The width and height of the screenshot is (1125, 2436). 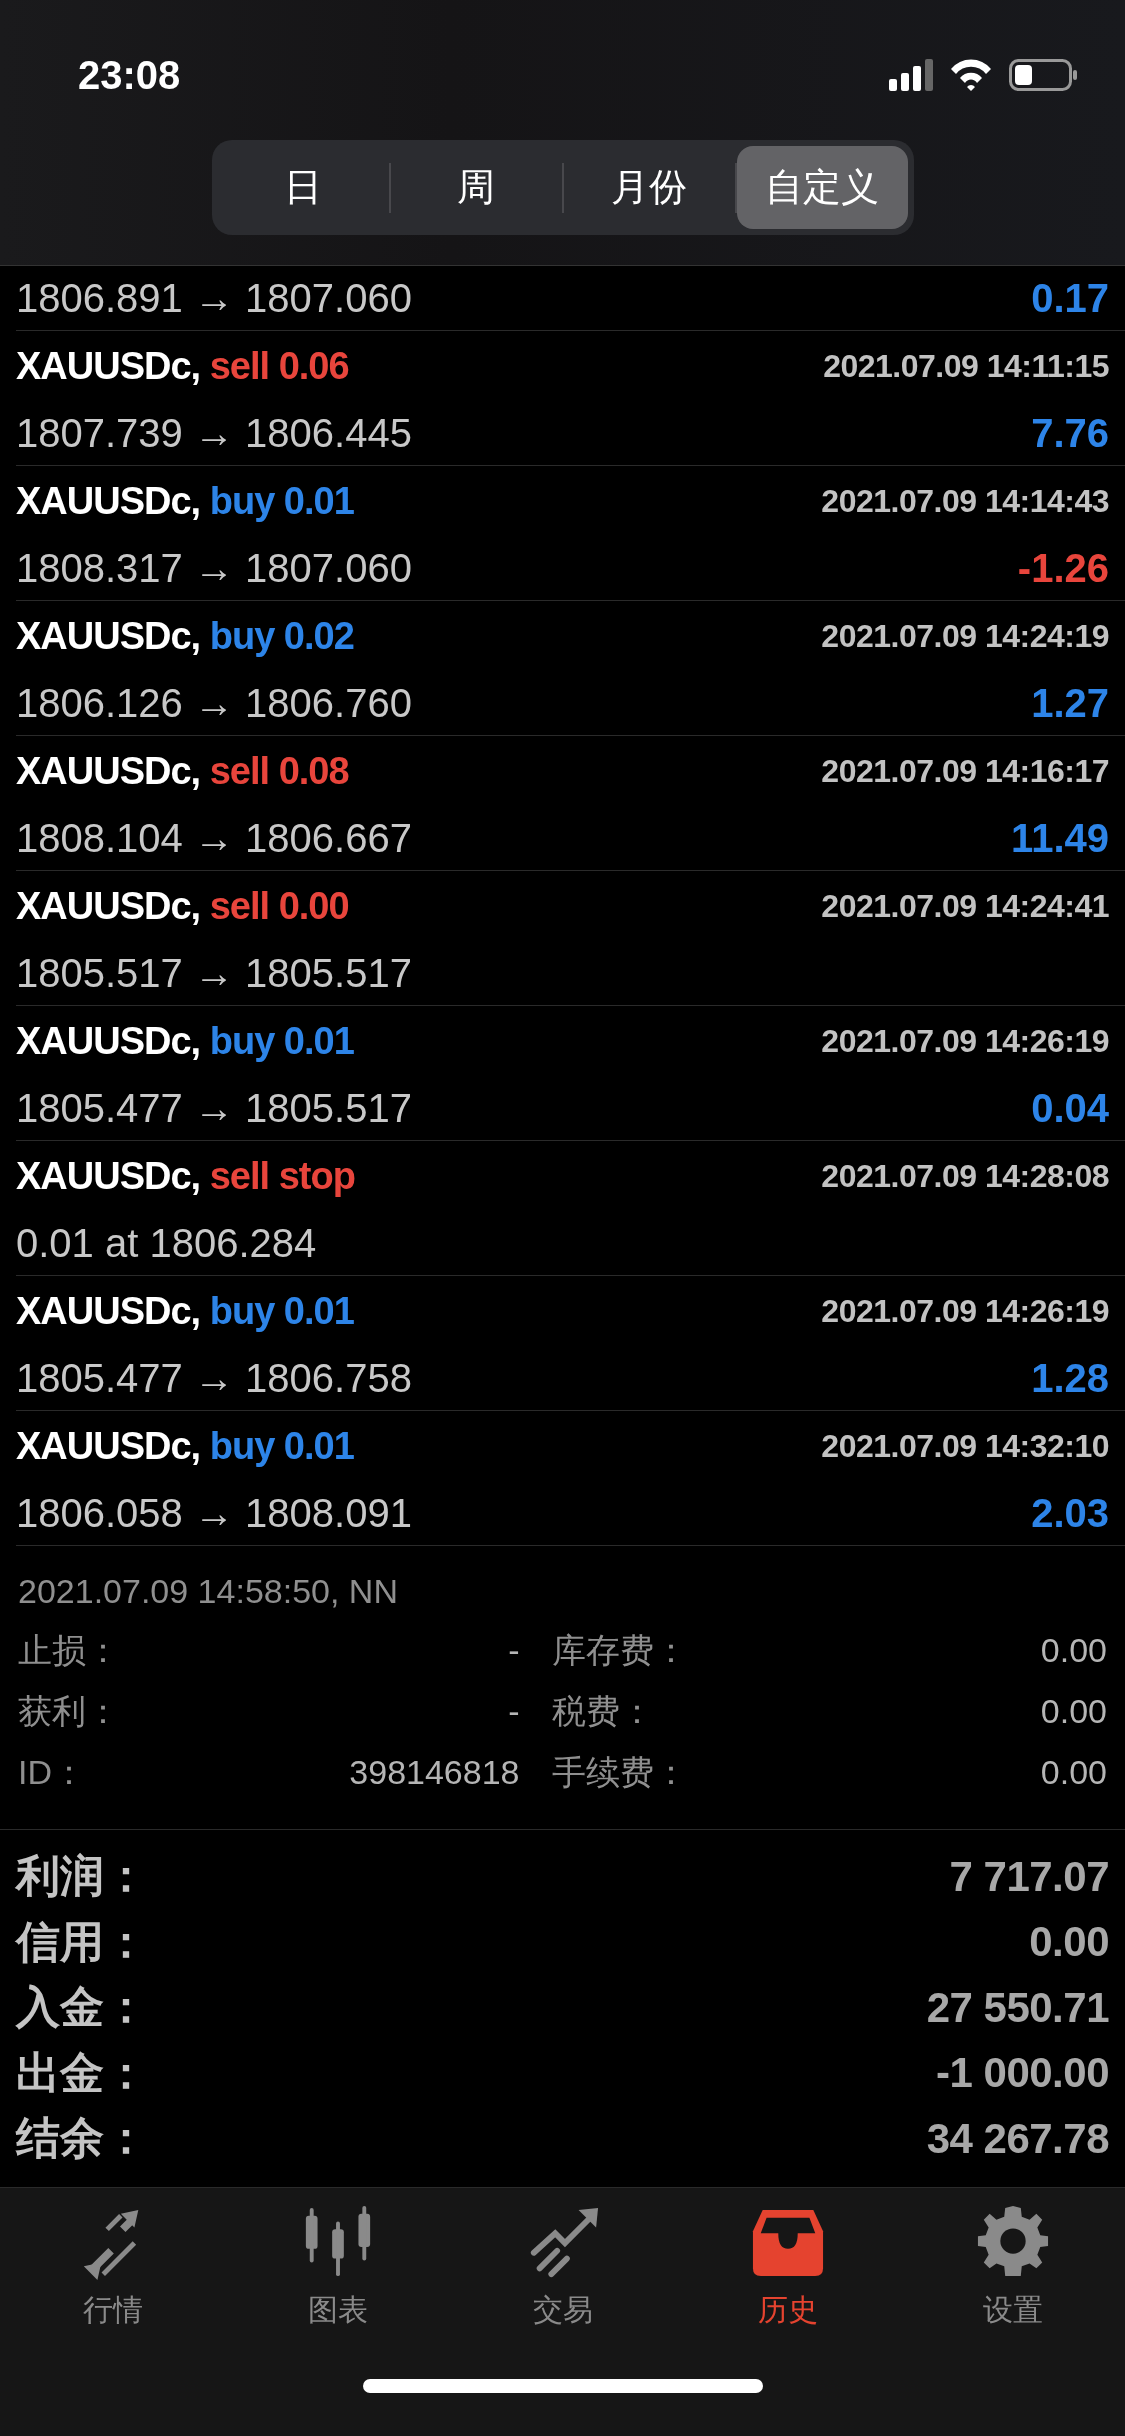 I want to click on tab-bar-item: 交易, so click(x=562, y=2268).